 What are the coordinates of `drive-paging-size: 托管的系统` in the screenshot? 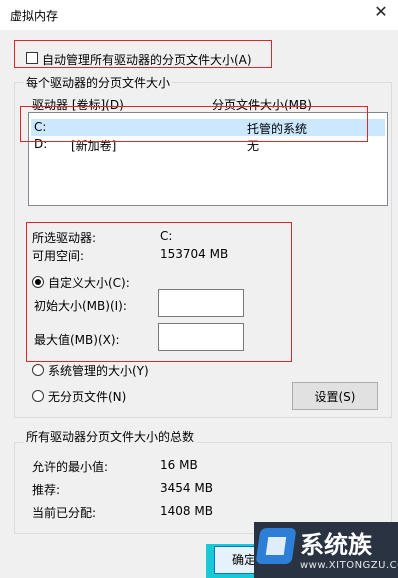 It's located at (277, 129).